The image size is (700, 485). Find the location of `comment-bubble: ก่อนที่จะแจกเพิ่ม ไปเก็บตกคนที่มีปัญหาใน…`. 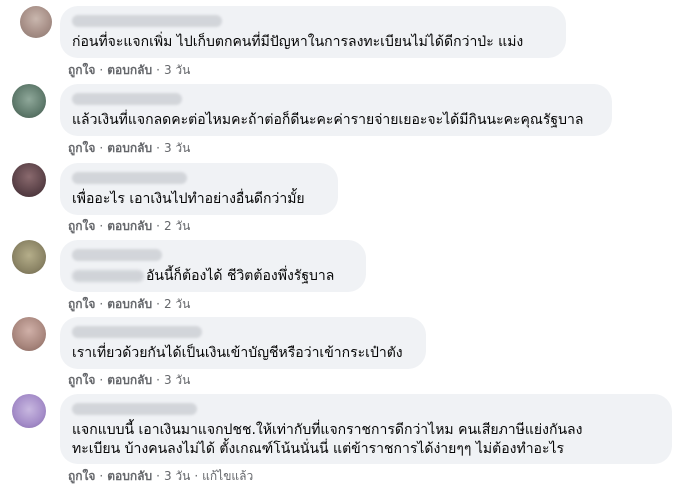

comment-bubble: ก่อนที่จะแจกเพิ่ม ไปเก็บตกคนที่มีปัญหาใน… is located at coordinates (313, 32).